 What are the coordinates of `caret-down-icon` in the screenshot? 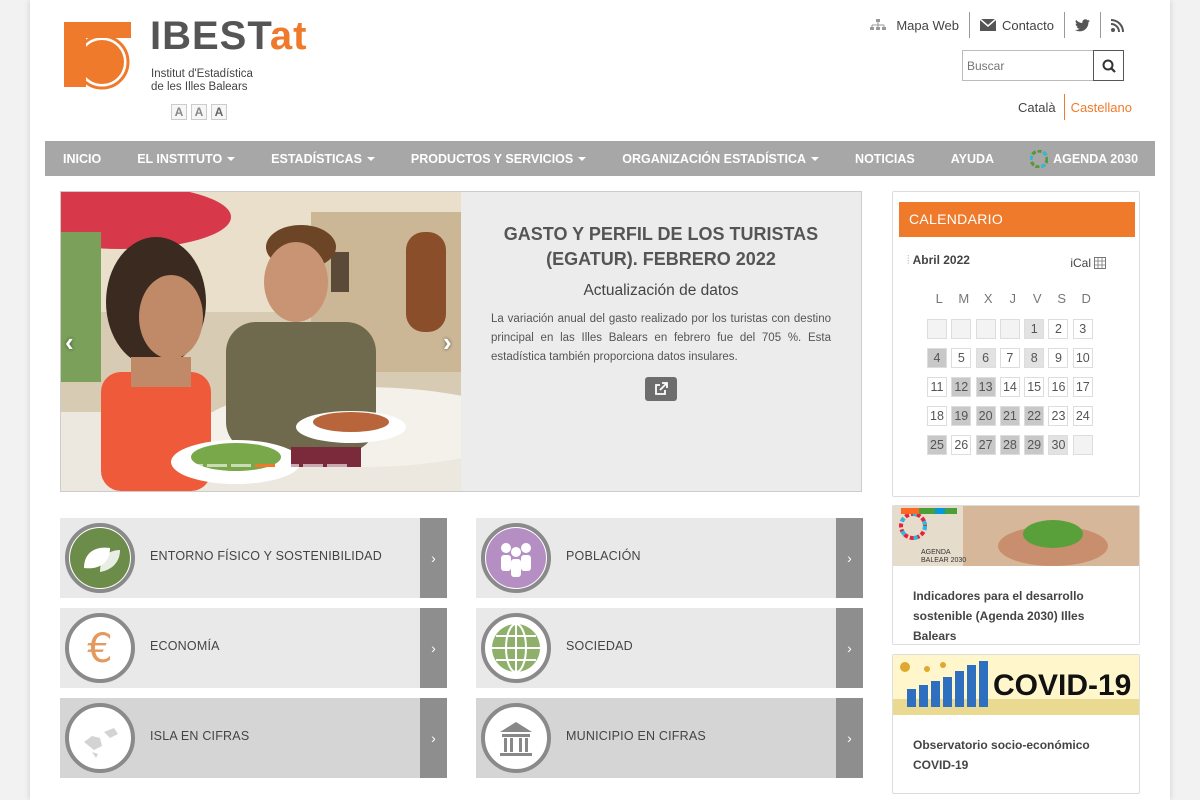 It's located at (815, 158).